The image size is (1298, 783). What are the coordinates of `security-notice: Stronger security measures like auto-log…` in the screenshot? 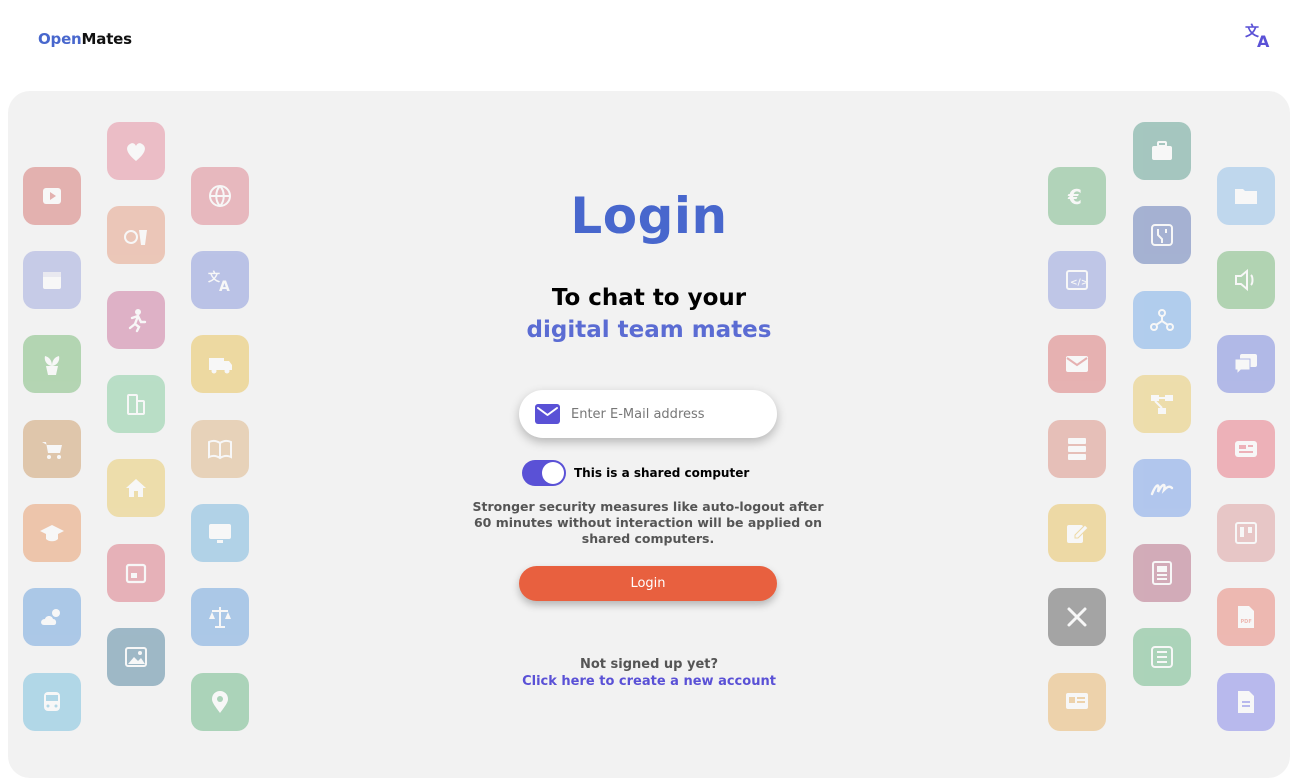 It's located at (648, 522).